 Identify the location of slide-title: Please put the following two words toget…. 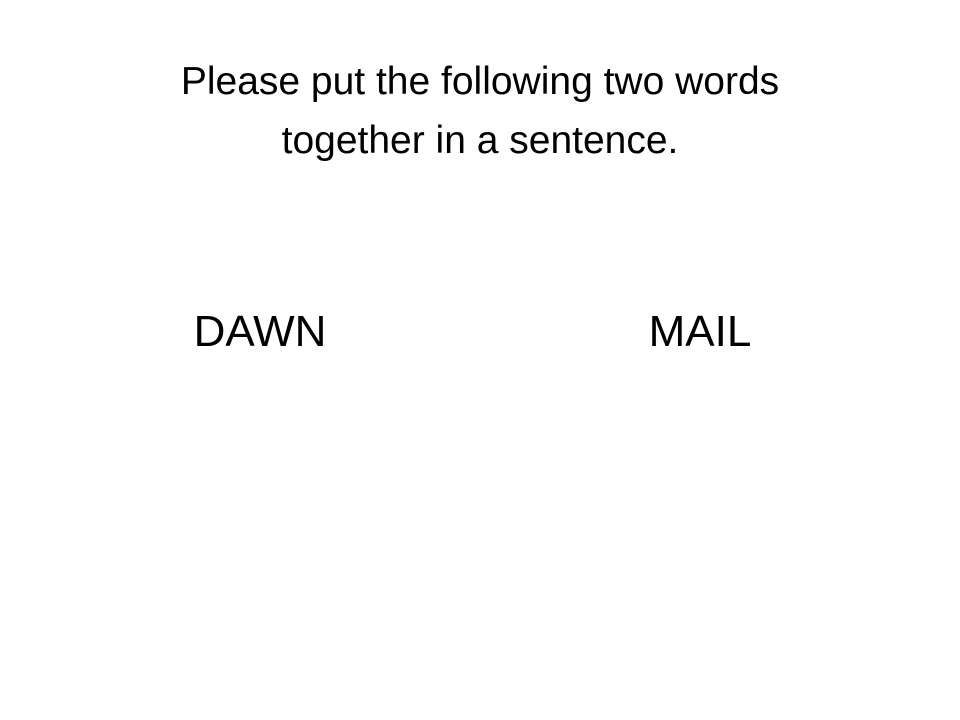
(480, 111).